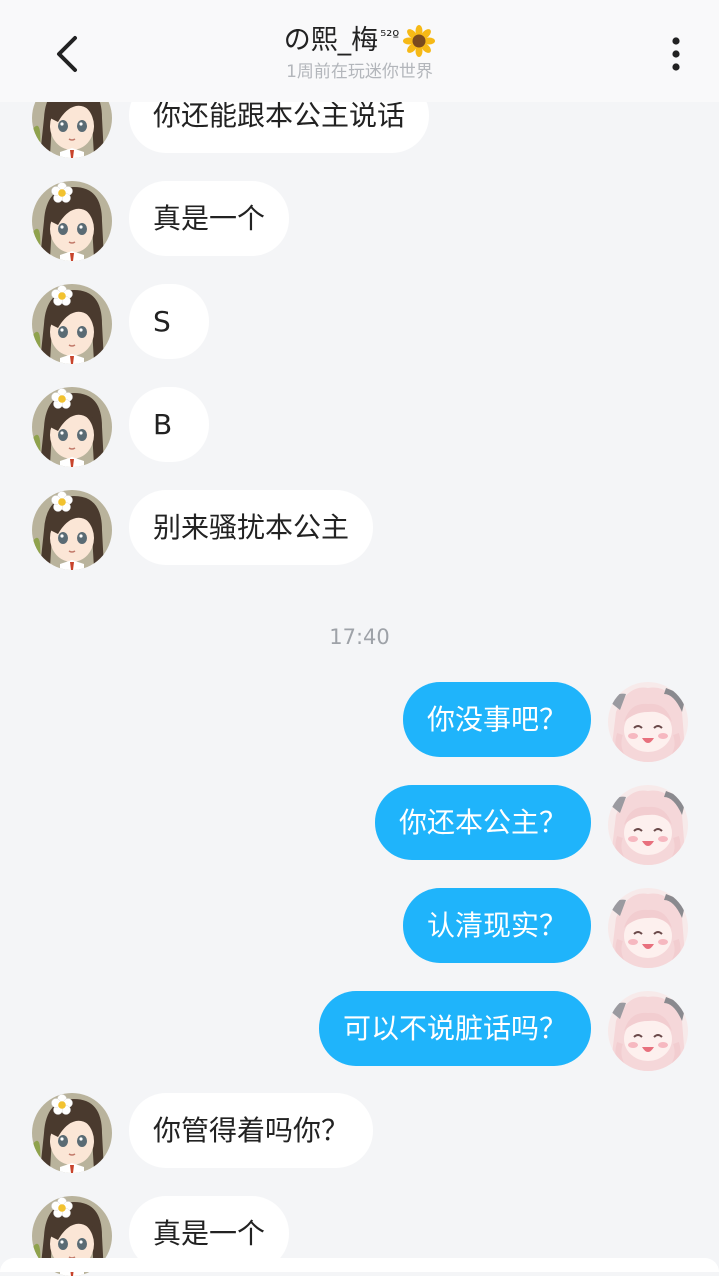 The image size is (719, 1276). What do you see at coordinates (496, 925) in the screenshot?
I see `message-bubble-outgoing: 认清现实？` at bounding box center [496, 925].